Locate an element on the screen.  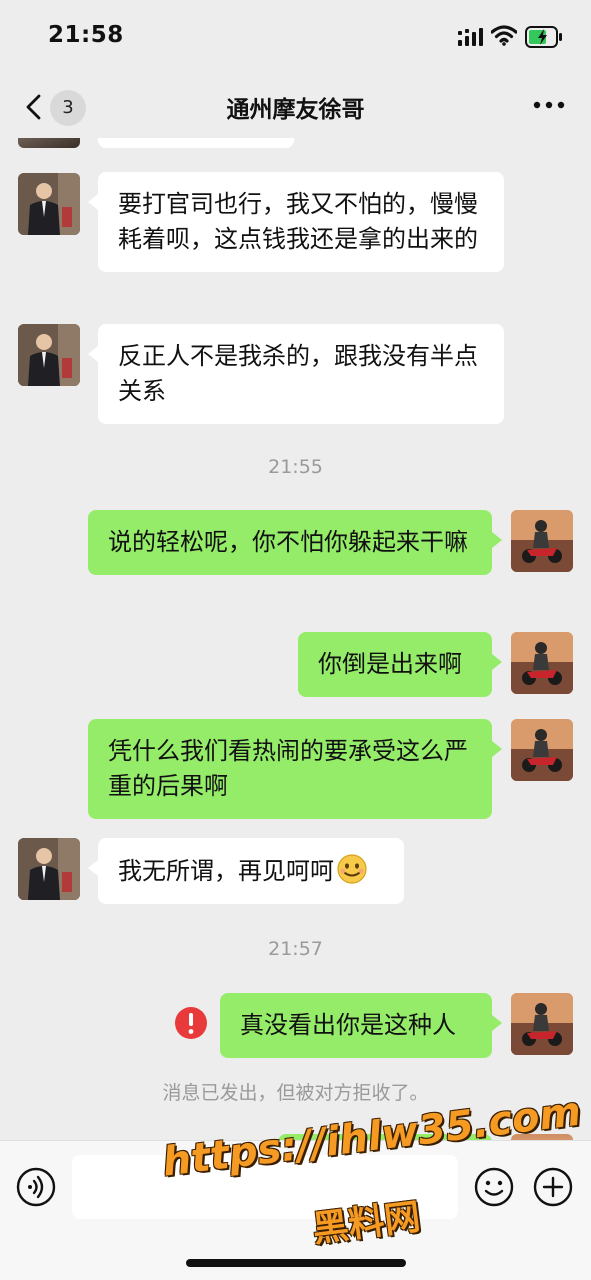
message-timestamp: 21:57 is located at coordinates (295, 949).